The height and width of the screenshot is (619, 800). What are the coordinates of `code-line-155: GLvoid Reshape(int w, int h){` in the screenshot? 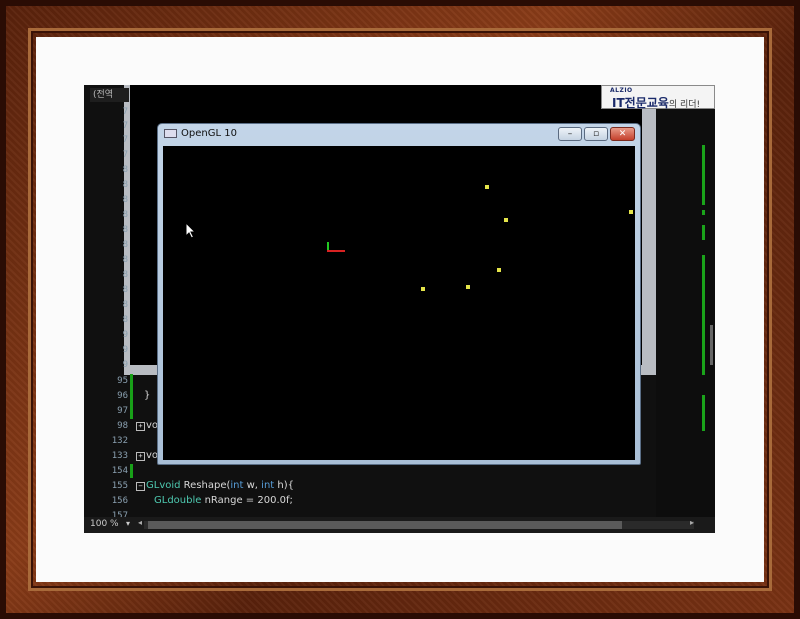 It's located at (220, 485).